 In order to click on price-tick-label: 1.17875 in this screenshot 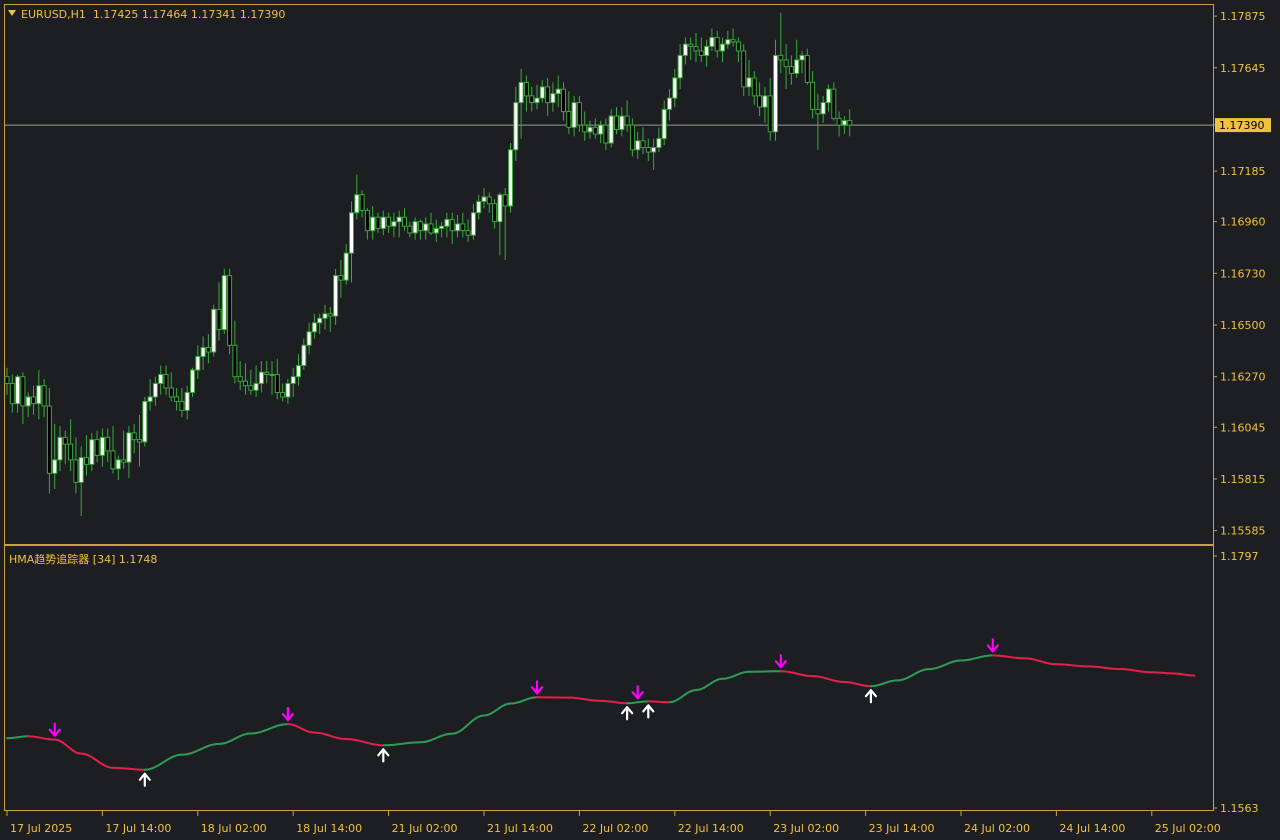, I will do `click(1243, 16)`.